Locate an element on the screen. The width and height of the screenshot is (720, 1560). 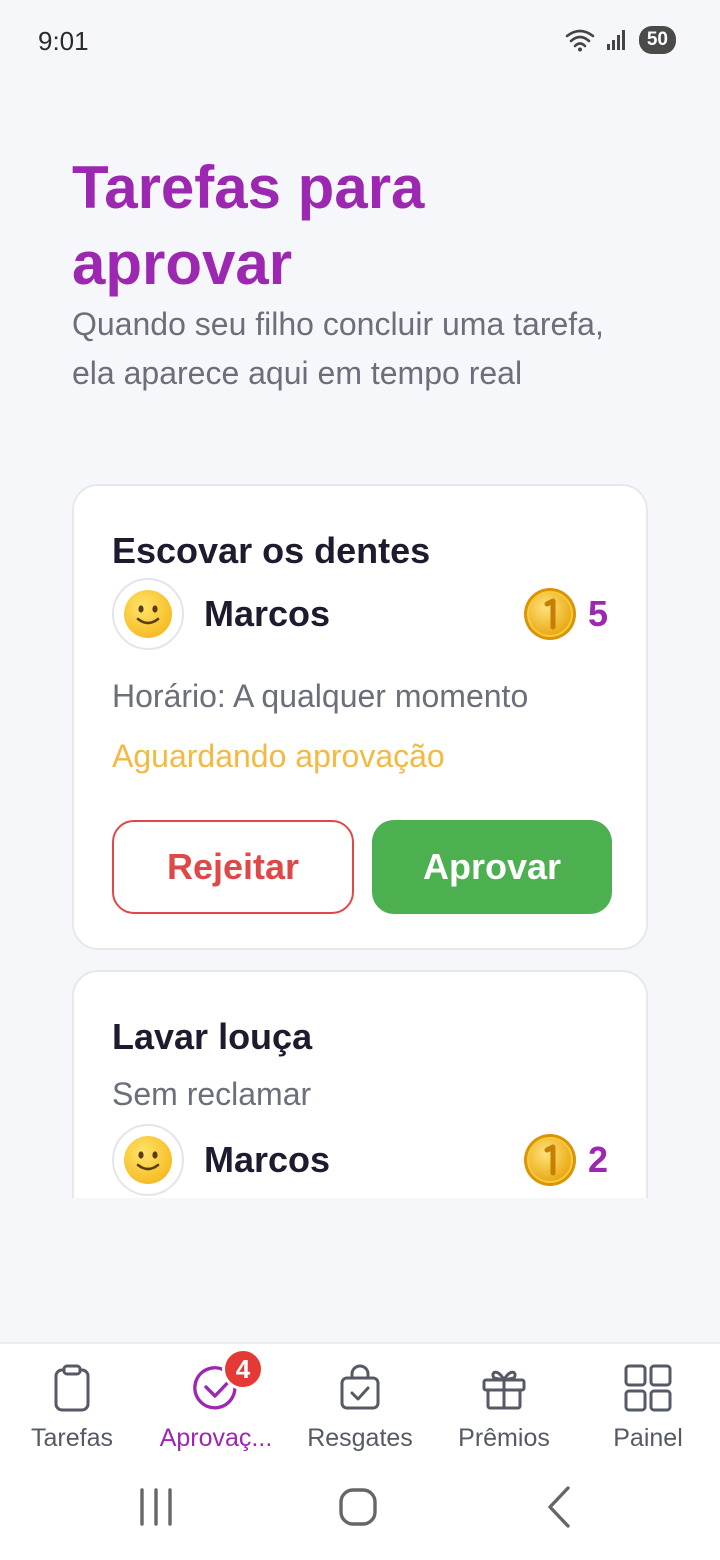
points-value: 5 is located at coordinates (597, 613).